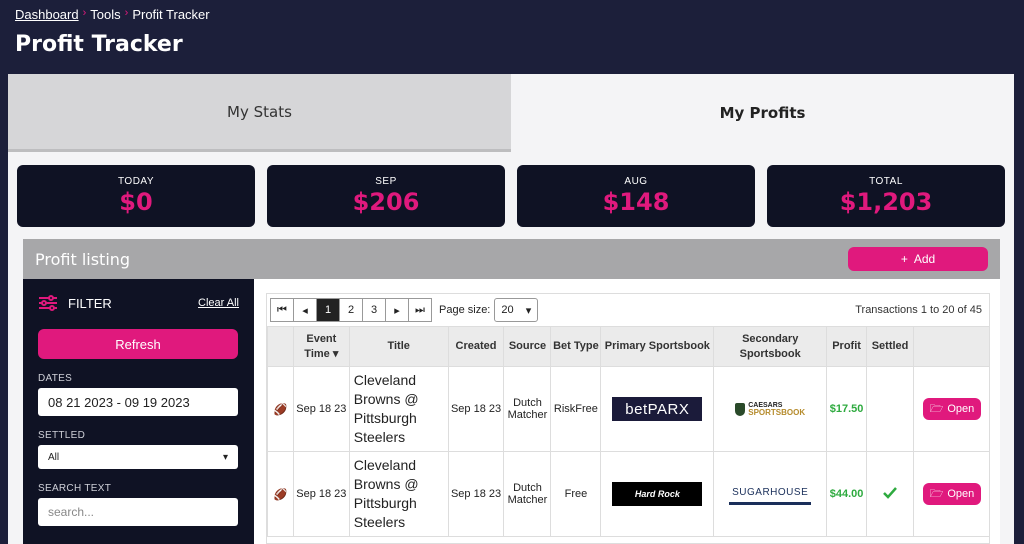  I want to click on add-button-label: Add, so click(924, 259).